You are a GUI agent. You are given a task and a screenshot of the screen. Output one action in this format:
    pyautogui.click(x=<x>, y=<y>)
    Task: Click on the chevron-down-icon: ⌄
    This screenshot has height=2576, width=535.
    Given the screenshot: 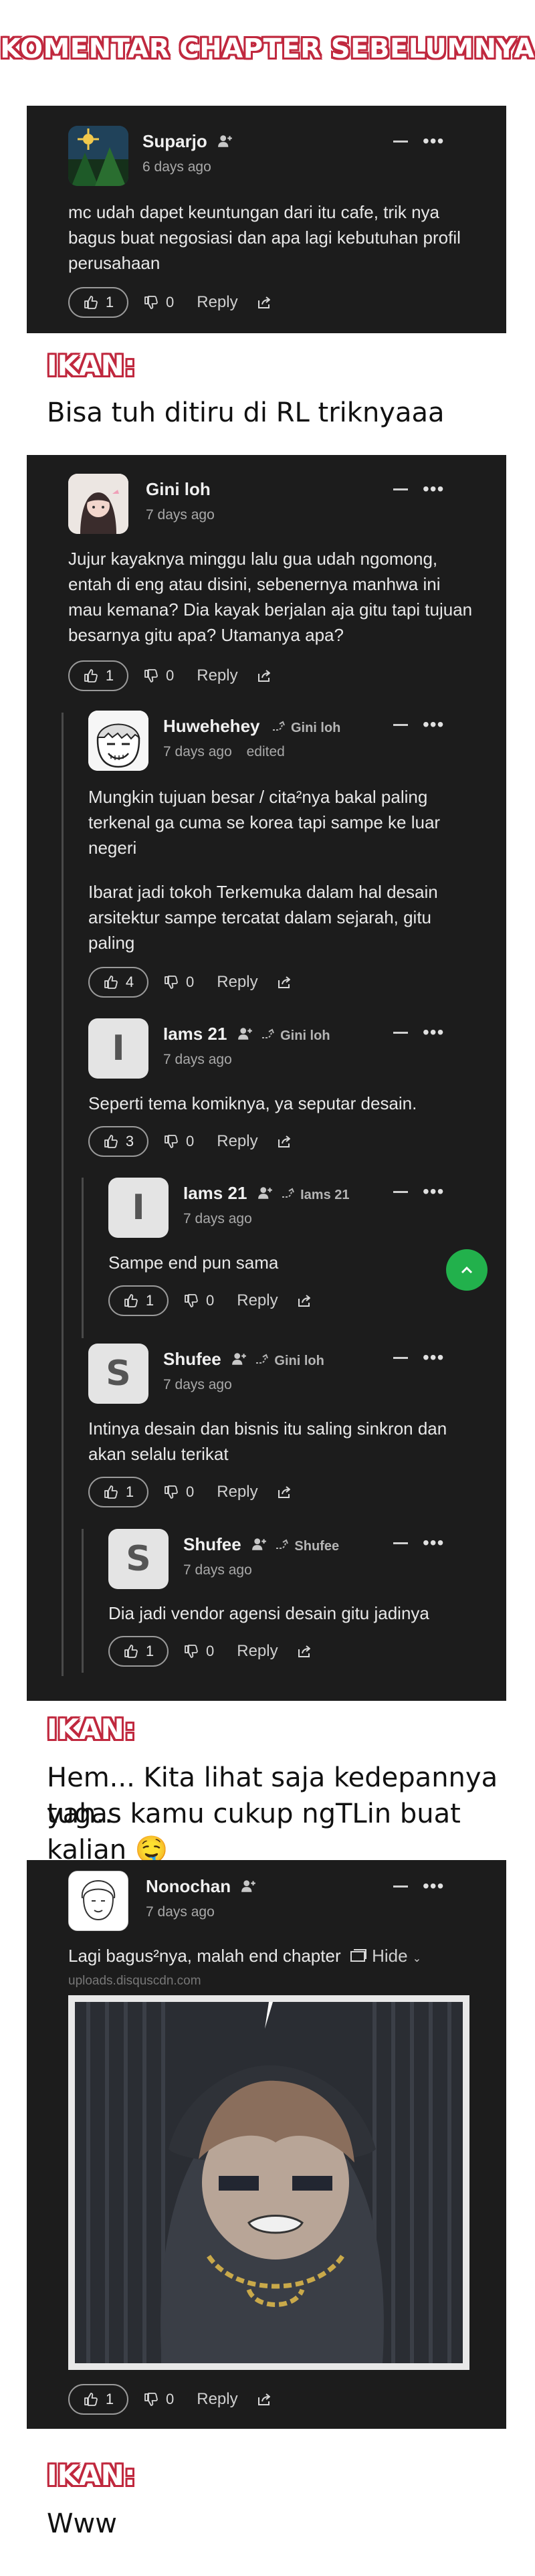 What is the action you would take?
    pyautogui.click(x=417, y=1959)
    